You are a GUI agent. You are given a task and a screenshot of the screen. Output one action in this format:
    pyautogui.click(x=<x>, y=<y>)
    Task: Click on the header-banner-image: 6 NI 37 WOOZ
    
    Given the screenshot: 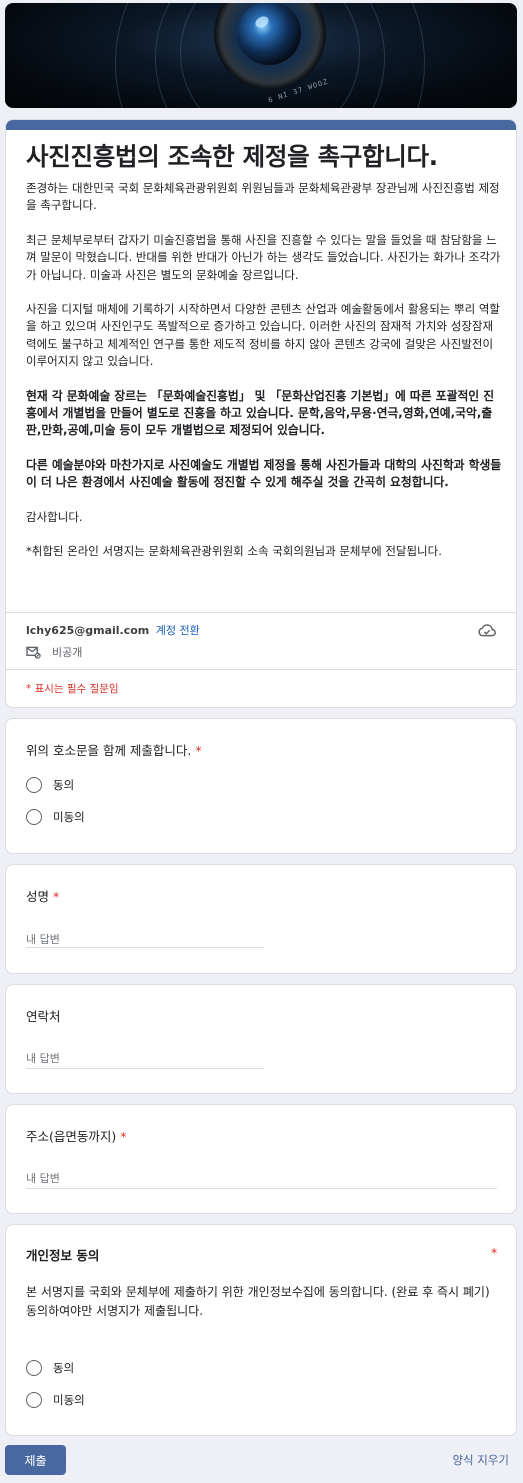 What is the action you would take?
    pyautogui.click(x=261, y=55)
    